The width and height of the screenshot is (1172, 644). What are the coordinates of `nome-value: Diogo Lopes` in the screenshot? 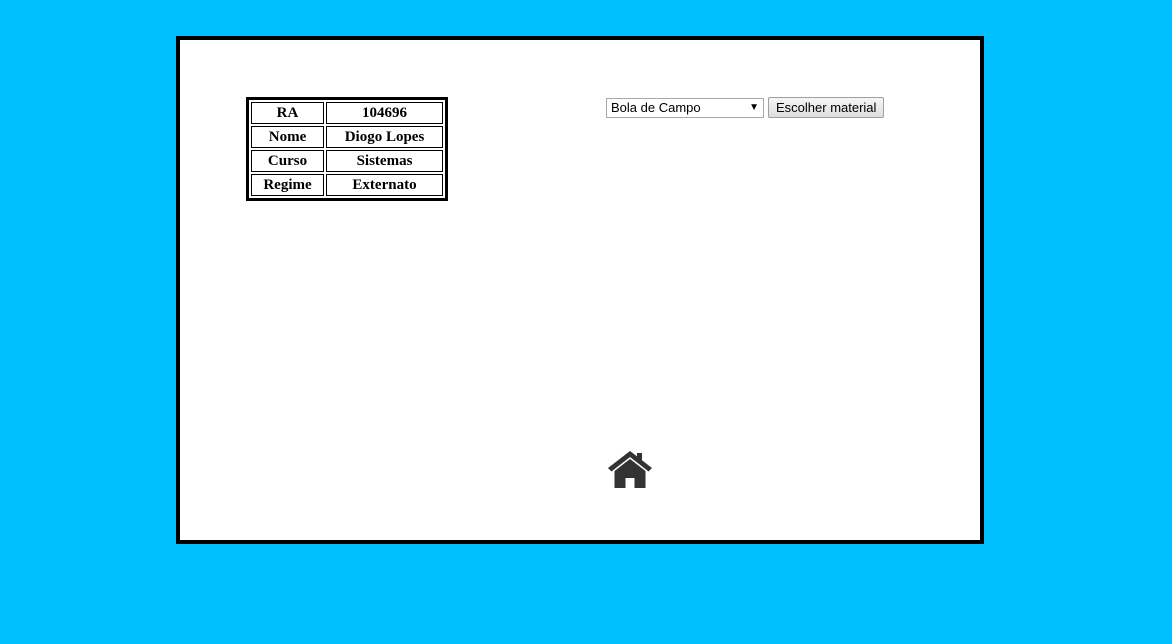 It's located at (384, 137).